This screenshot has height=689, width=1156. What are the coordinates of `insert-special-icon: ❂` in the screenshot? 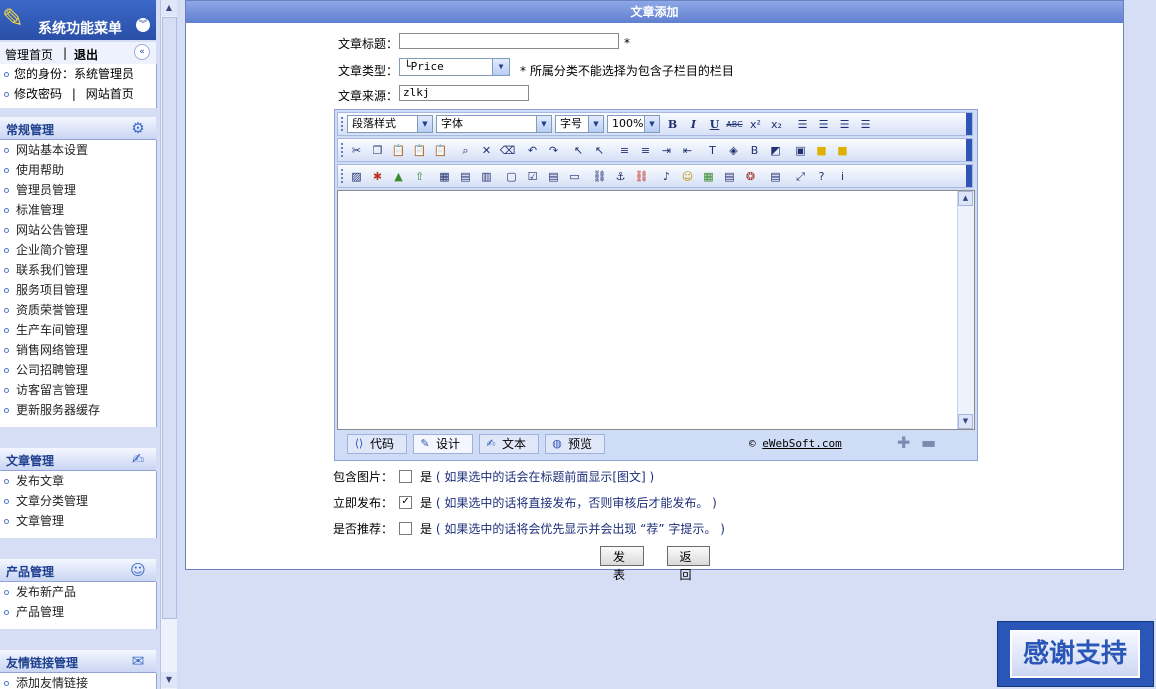 It's located at (750, 176).